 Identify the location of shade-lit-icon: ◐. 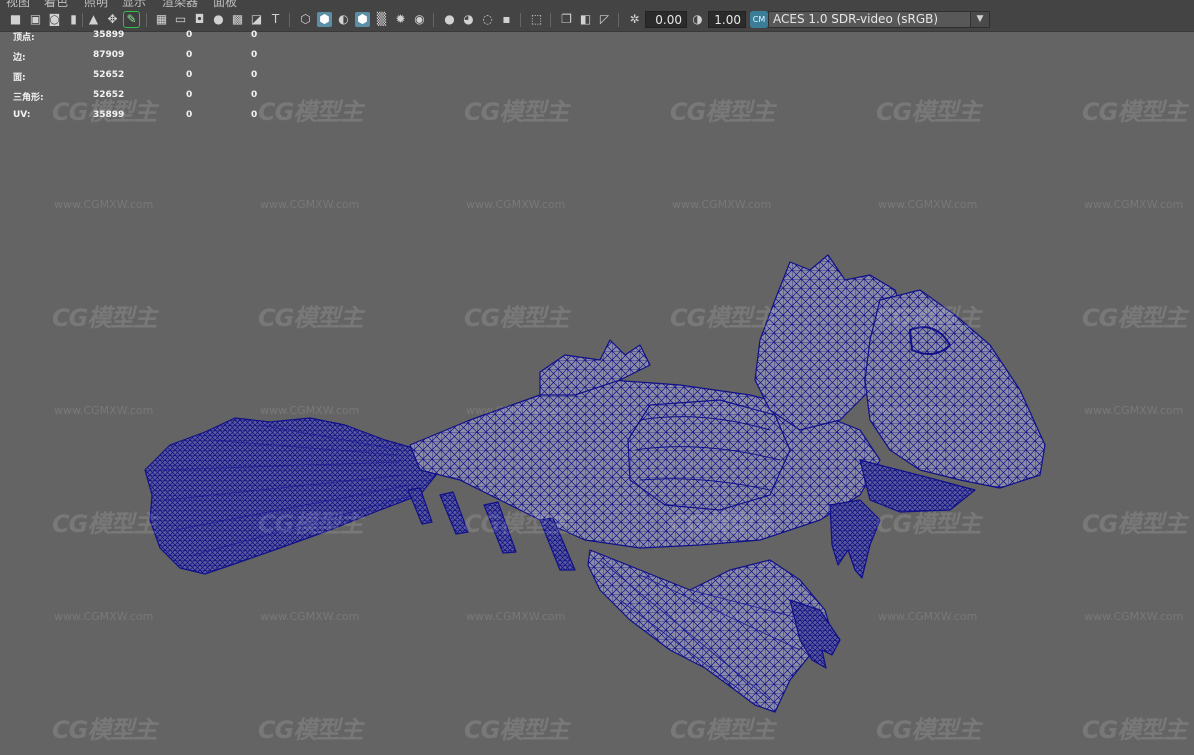
(343, 19).